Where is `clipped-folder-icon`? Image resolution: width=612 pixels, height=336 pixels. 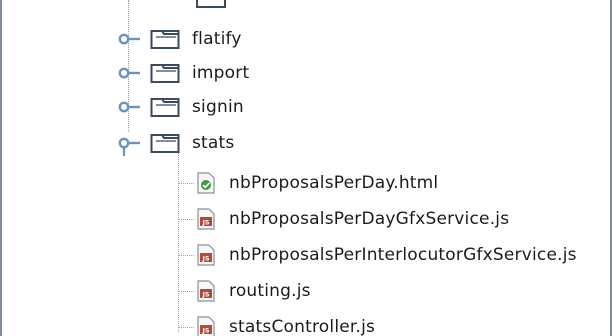
clipped-folder-icon is located at coordinates (211, 4).